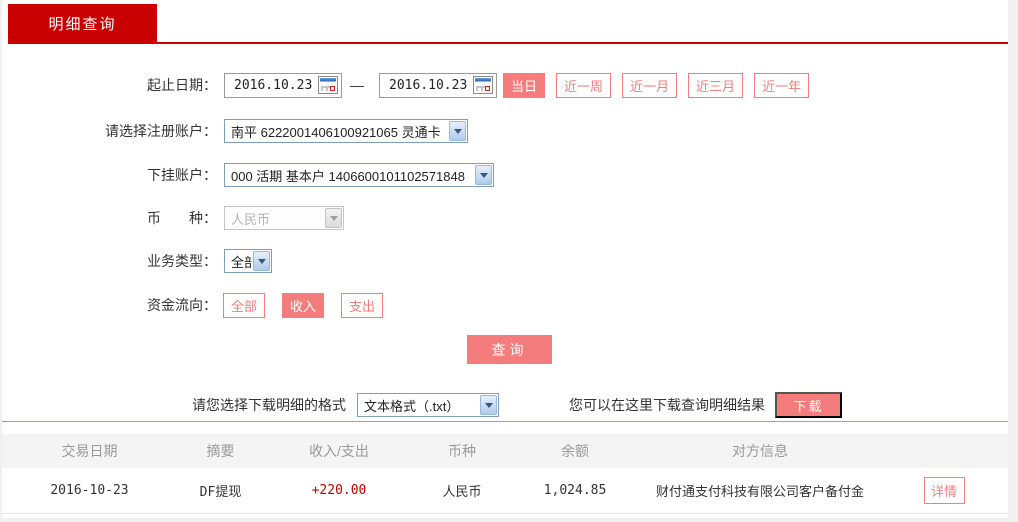 The width and height of the screenshot is (1018, 522). What do you see at coordinates (244, 305) in the screenshot?
I see `fund-flow-all-button: 全部` at bounding box center [244, 305].